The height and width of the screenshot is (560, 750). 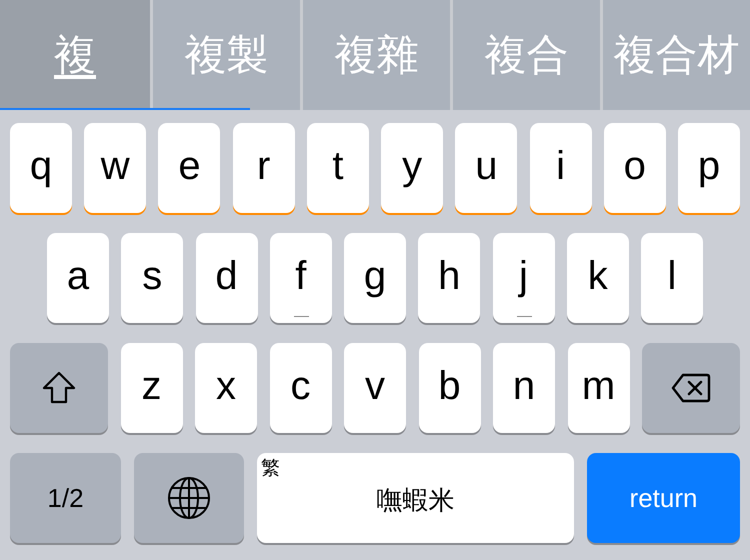 I want to click on letter-key: j, so click(x=523, y=278).